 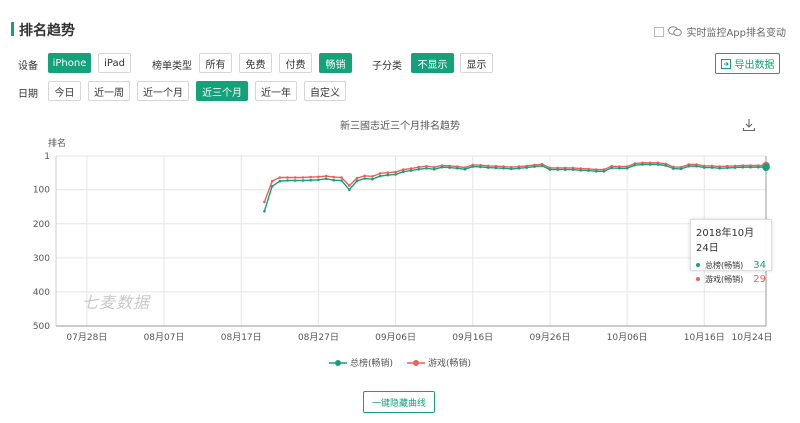 What do you see at coordinates (731, 279) in the screenshot?
I see `tooltip-row-games: 游戏(畅销) 29` at bounding box center [731, 279].